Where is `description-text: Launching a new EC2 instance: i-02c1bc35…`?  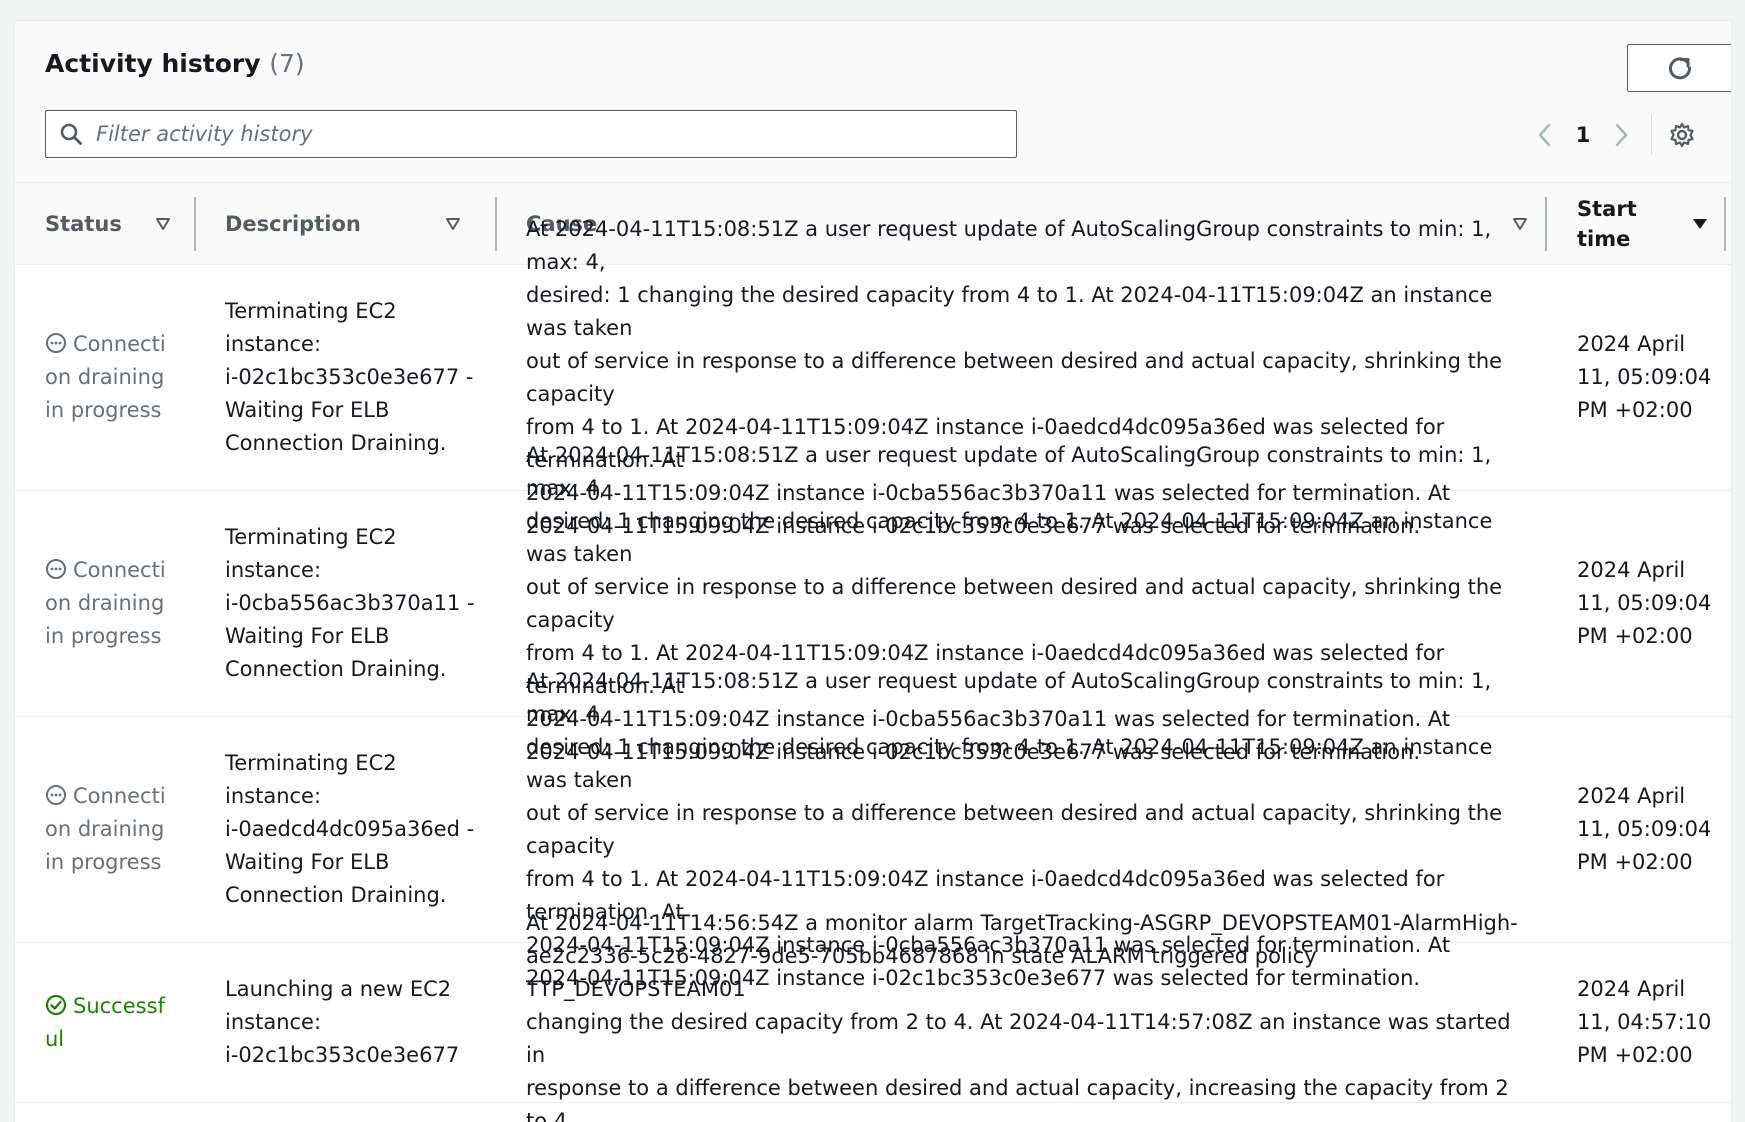 description-text: Launching a new EC2 instance: i-02c1bc35… is located at coordinates (342, 1022).